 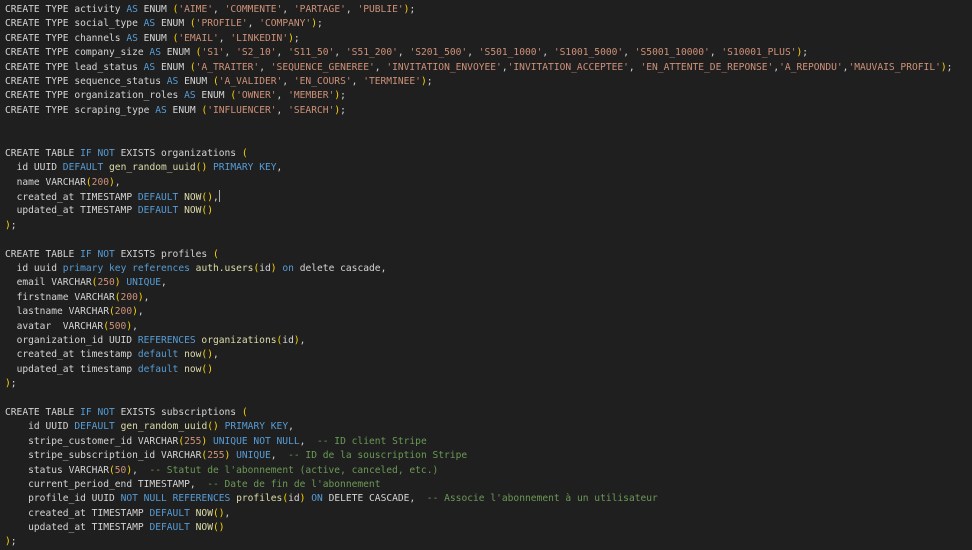 I want to click on code-token: organizations, so click(x=239, y=340).